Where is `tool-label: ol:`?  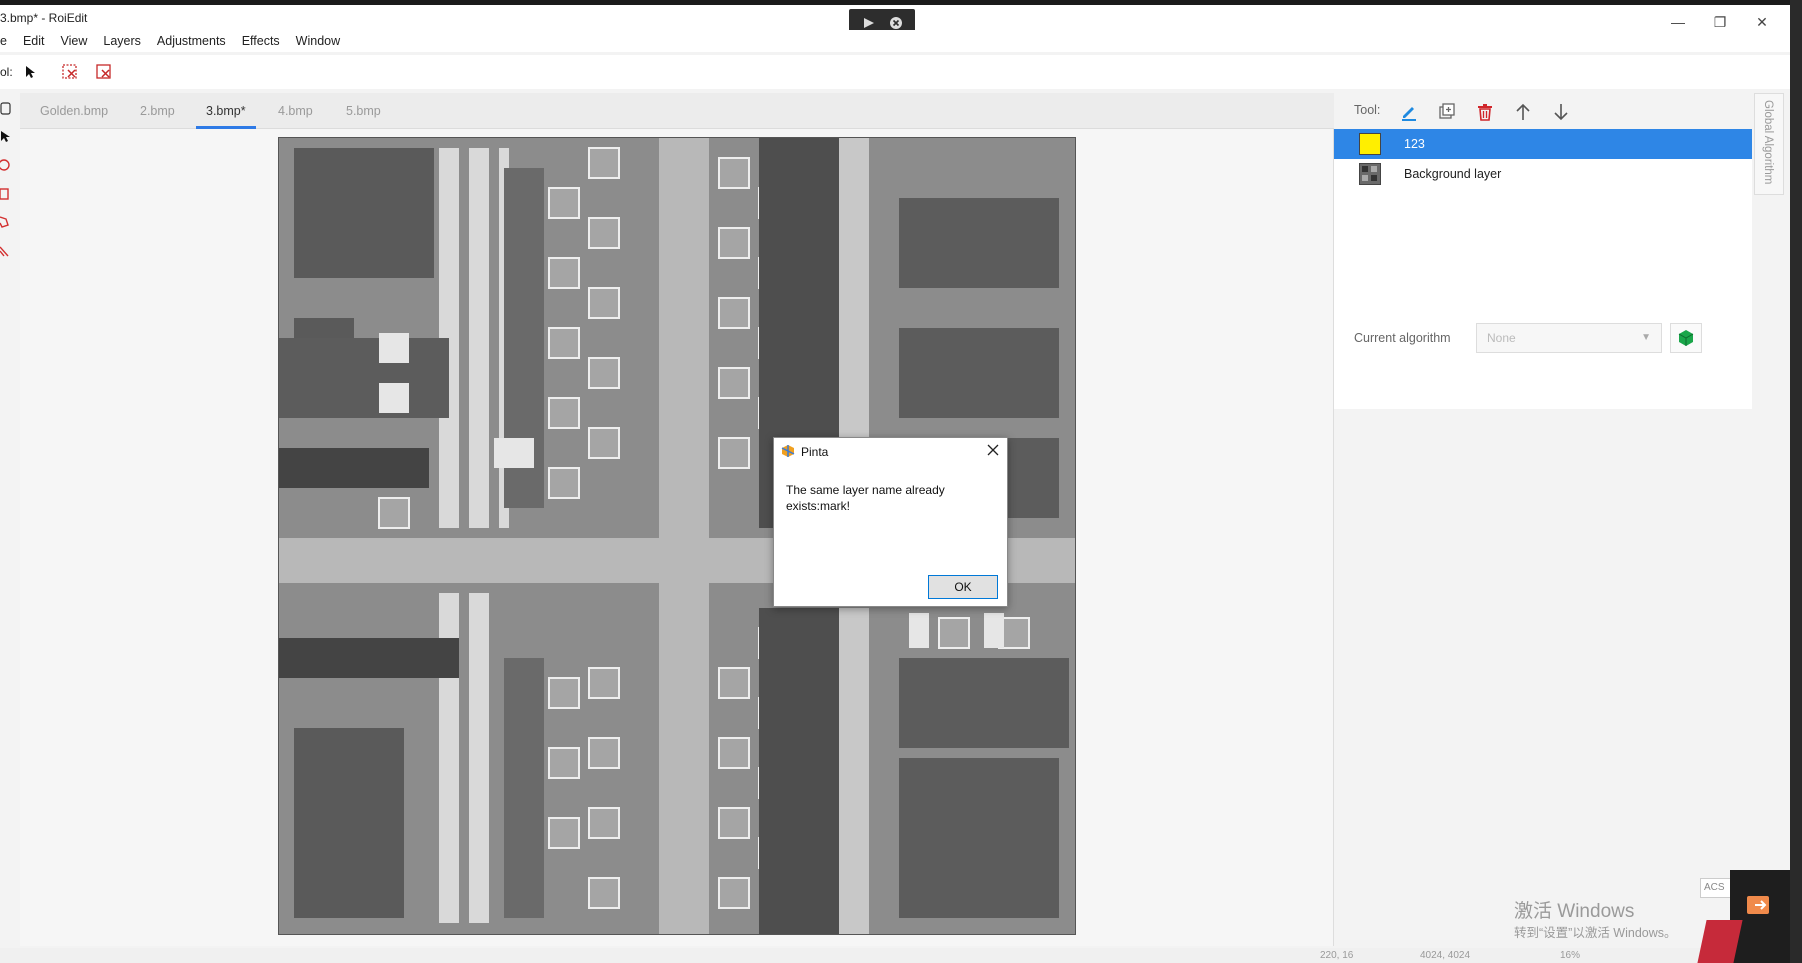 tool-label: ol: is located at coordinates (6, 72).